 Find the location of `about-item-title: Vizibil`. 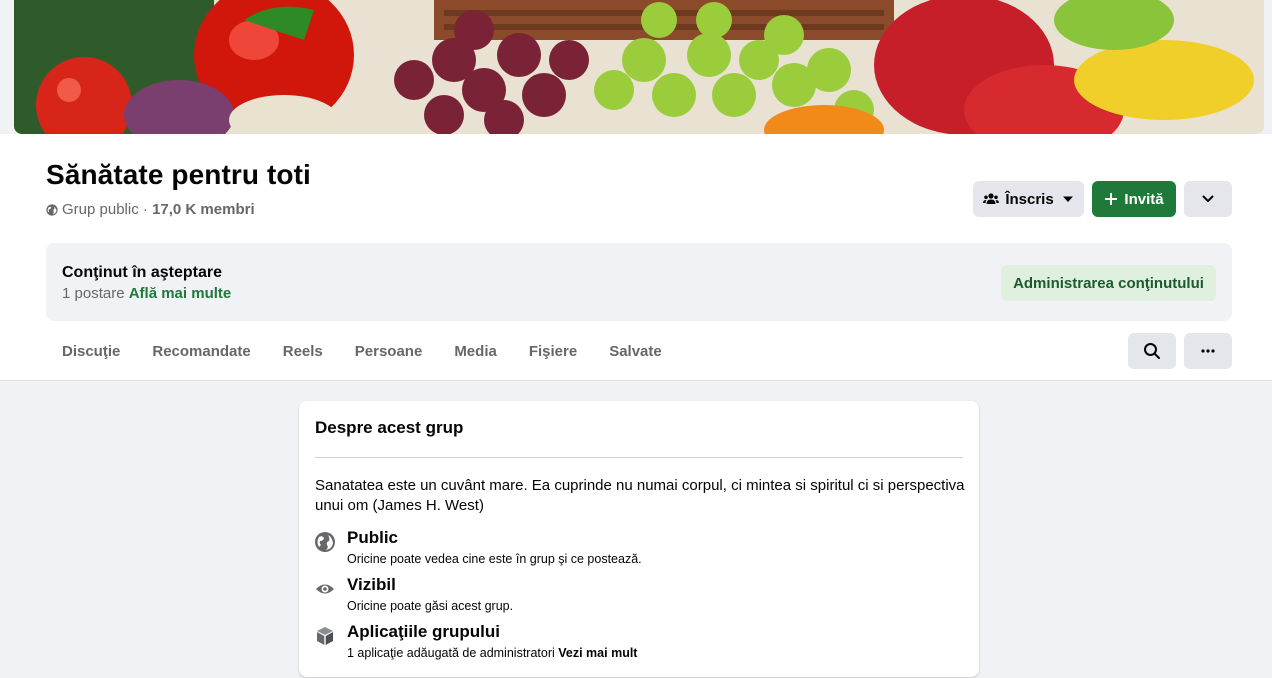

about-item-title: Vizibil is located at coordinates (371, 584).